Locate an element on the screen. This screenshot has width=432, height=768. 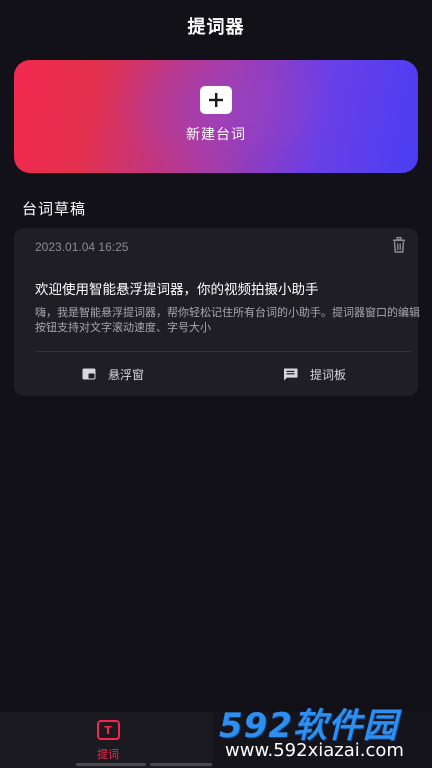
float-window-button: 悬浮窗 is located at coordinates (113, 374).